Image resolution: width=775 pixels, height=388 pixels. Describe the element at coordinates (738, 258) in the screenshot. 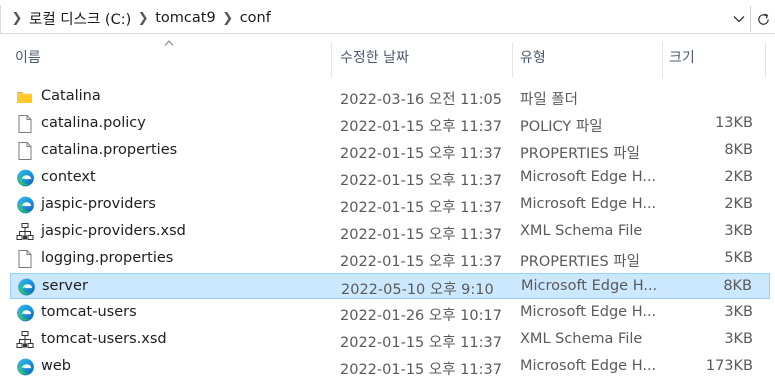

I see `file-size: 5KB` at that location.